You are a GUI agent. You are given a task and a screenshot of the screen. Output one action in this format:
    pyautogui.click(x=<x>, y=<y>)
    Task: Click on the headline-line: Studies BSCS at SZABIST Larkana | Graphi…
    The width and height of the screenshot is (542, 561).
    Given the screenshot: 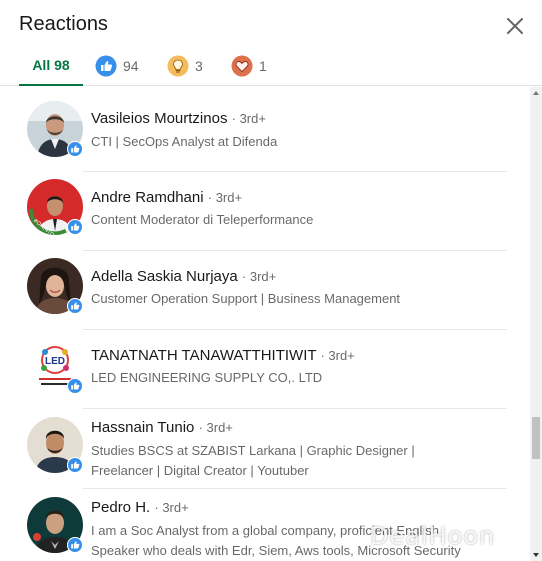 What is the action you would take?
    pyautogui.click(x=253, y=450)
    